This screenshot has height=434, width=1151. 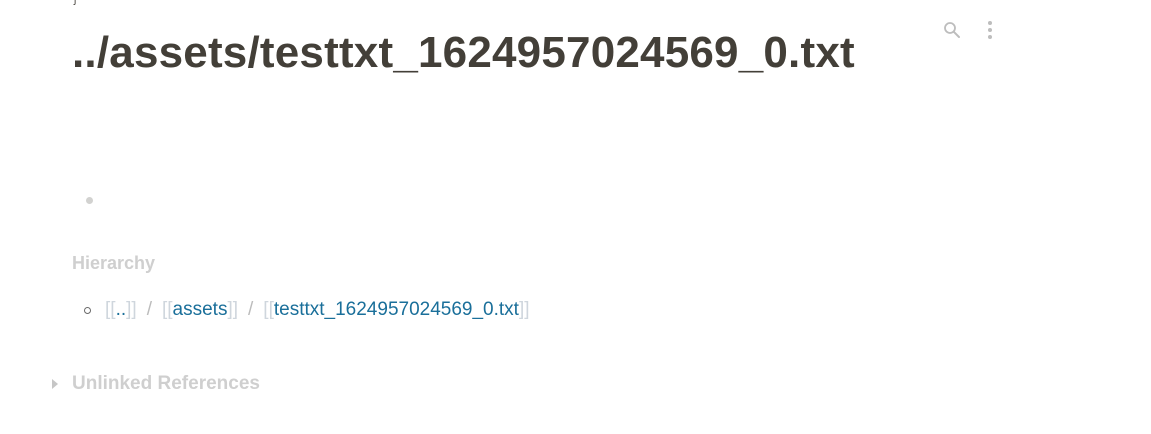 I want to click on page-ref-assets: assets, so click(x=200, y=310).